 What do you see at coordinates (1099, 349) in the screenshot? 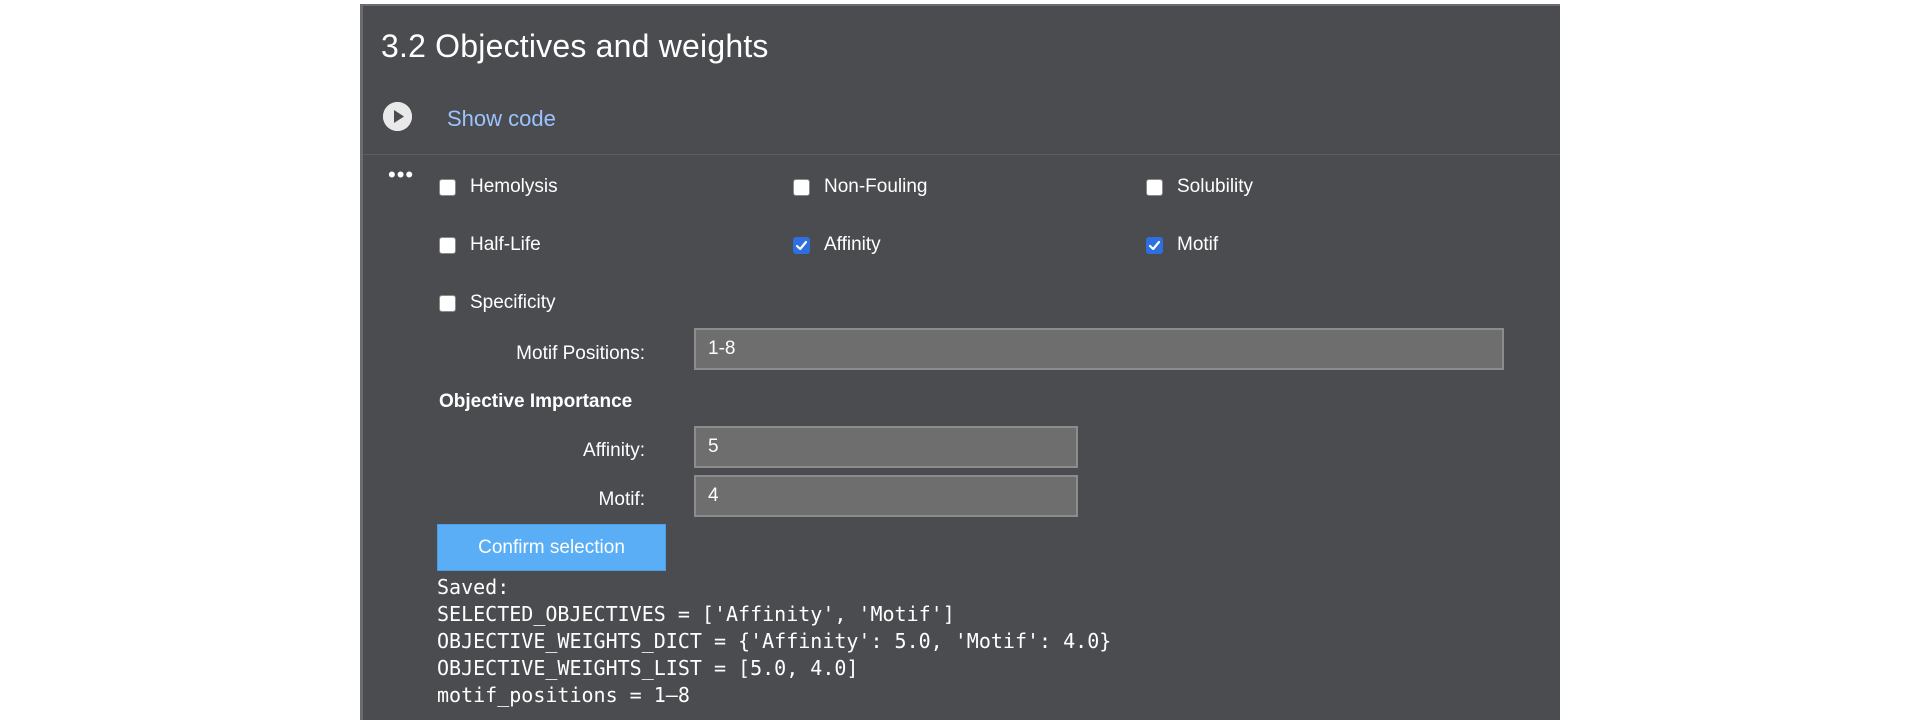
I see `motif-positions-input` at bounding box center [1099, 349].